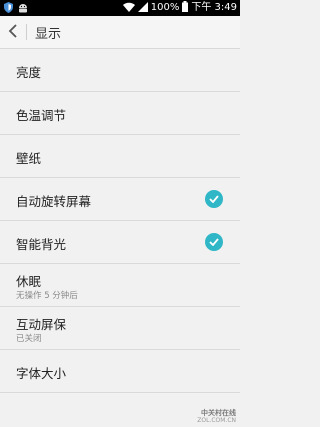 This screenshot has height=427, width=320. What do you see at coordinates (120, 8) in the screenshot?
I see `status-bar: 100% 下午 3:49` at bounding box center [120, 8].